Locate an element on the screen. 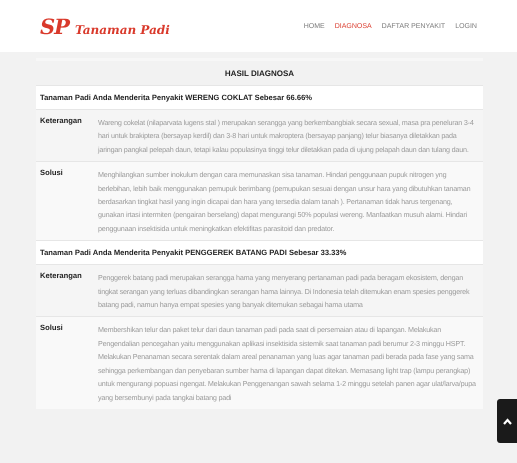 Image resolution: width=517 pixels, height=463 pixels. chevron-up-icon is located at coordinates (507, 421).